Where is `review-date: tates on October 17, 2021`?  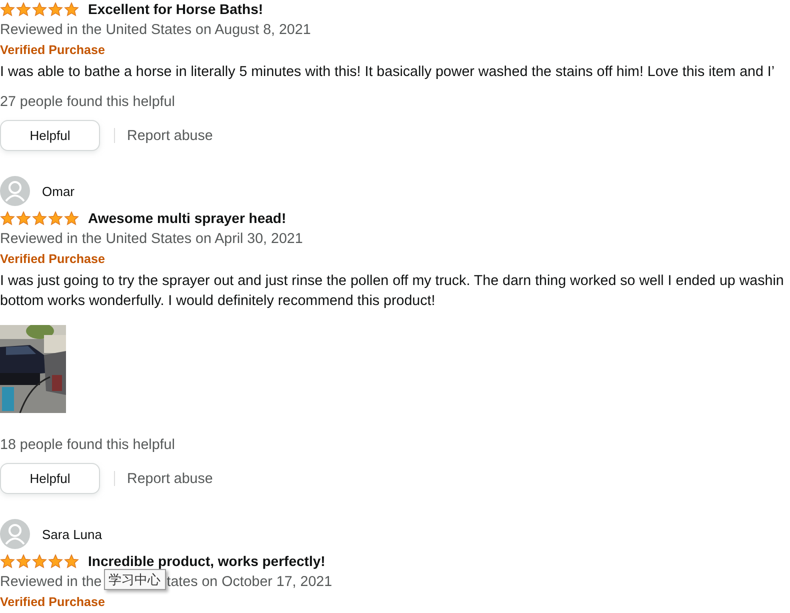
review-date: tates on October 17, 2021 is located at coordinates (249, 582).